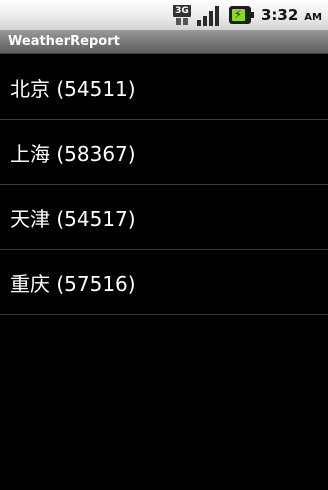 The image size is (328, 490). What do you see at coordinates (164, 42) in the screenshot?
I see `title-bar: WeatherReport` at bounding box center [164, 42].